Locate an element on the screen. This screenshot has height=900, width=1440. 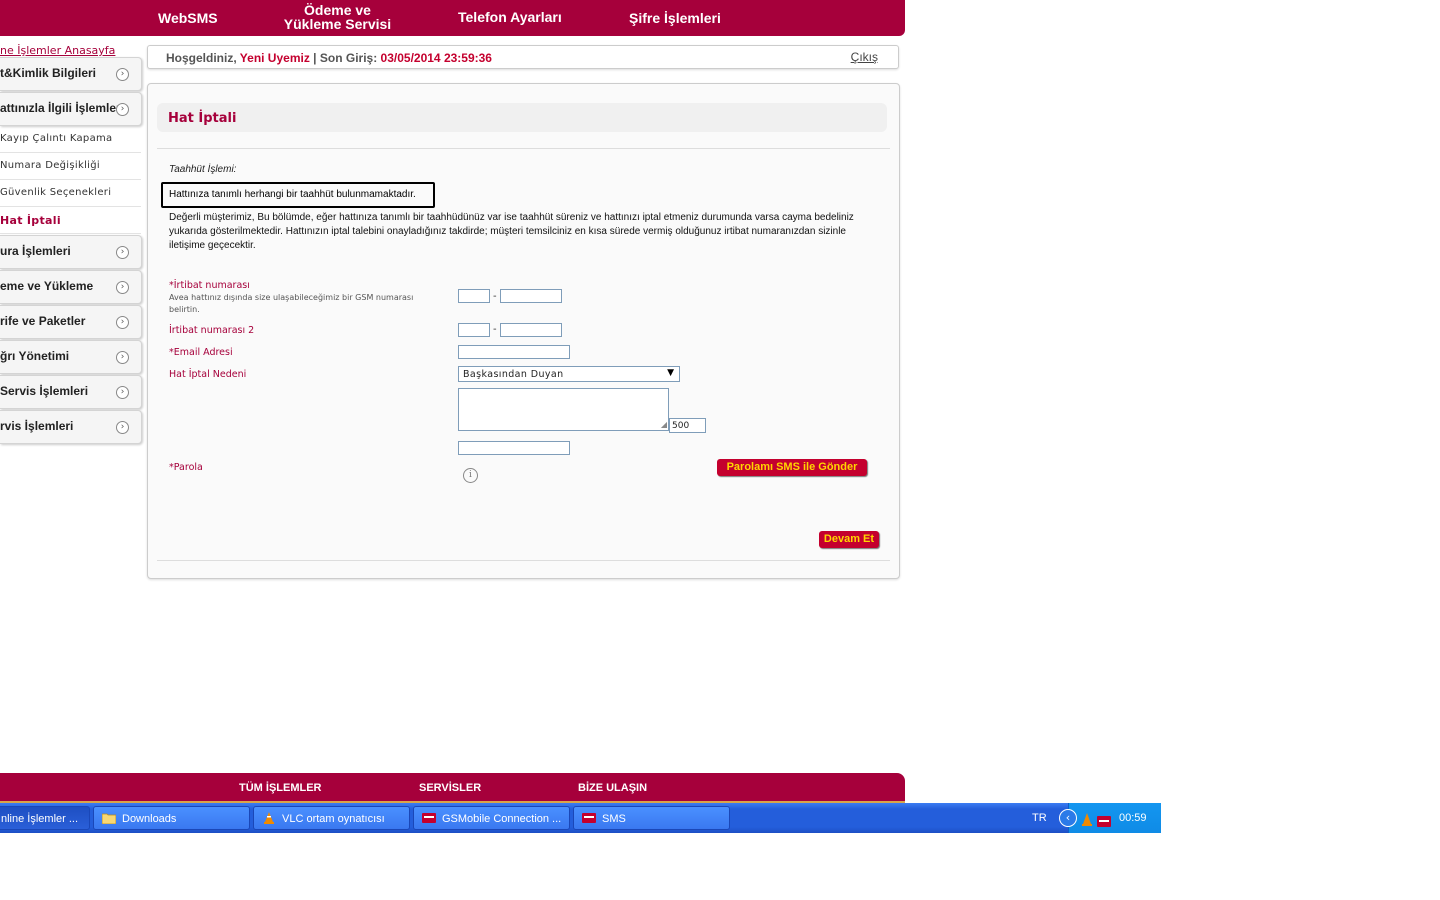
nav-odeme-line2: Yükleme Servisi is located at coordinates (337, 24).